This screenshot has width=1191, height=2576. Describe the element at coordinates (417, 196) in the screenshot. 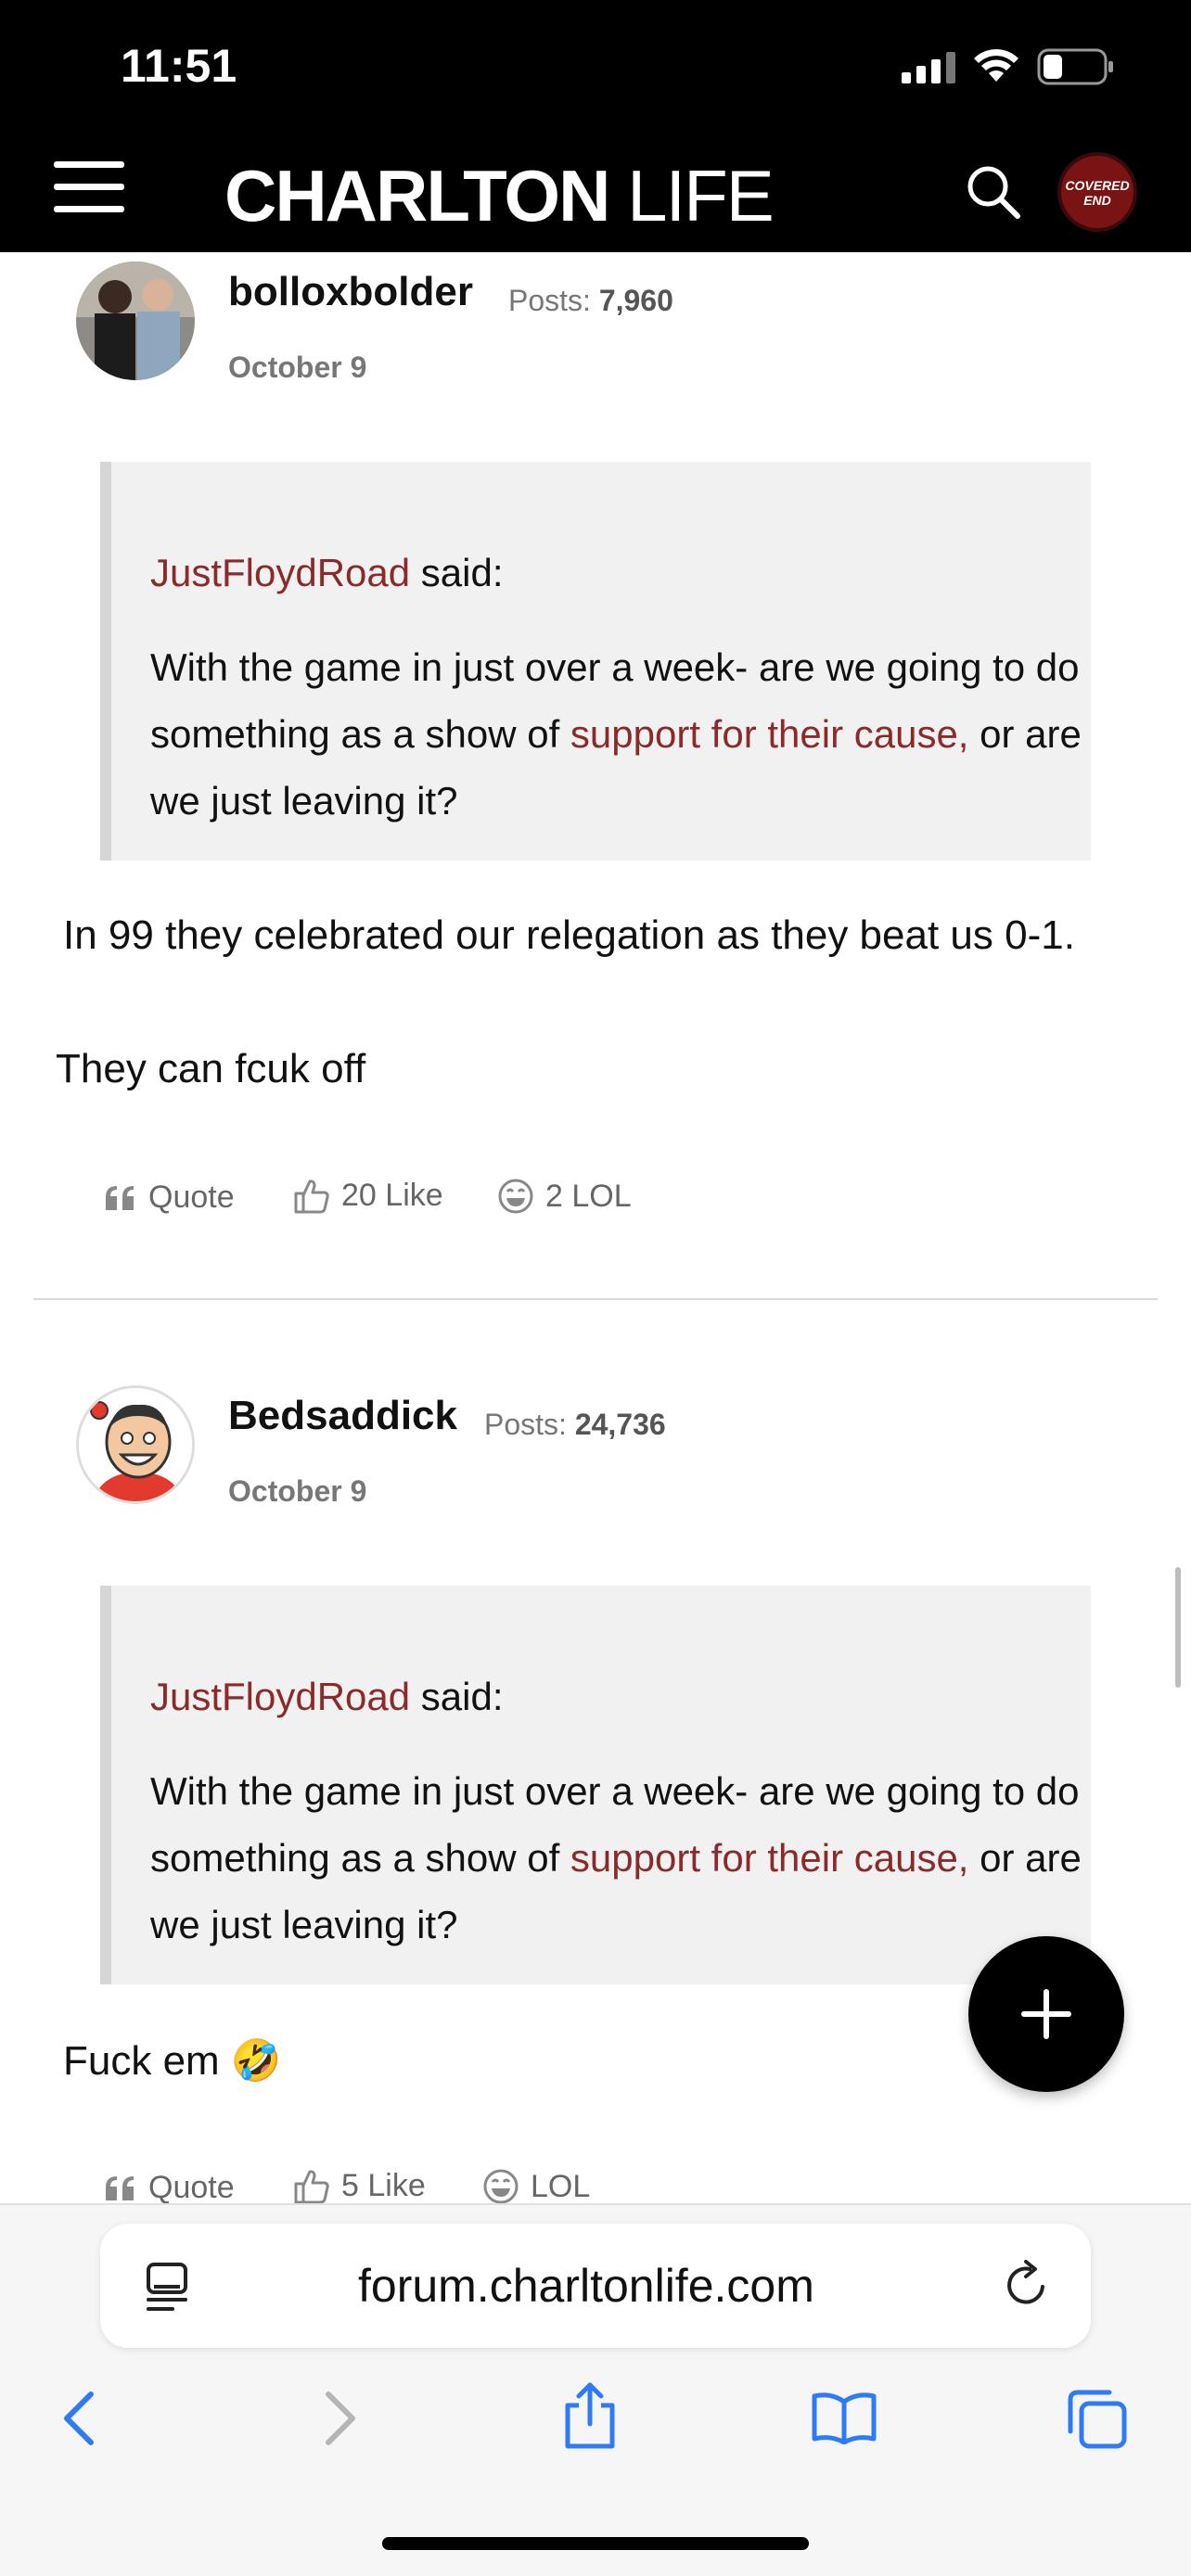

I see `logo-bold-text: CHARLTON` at that location.